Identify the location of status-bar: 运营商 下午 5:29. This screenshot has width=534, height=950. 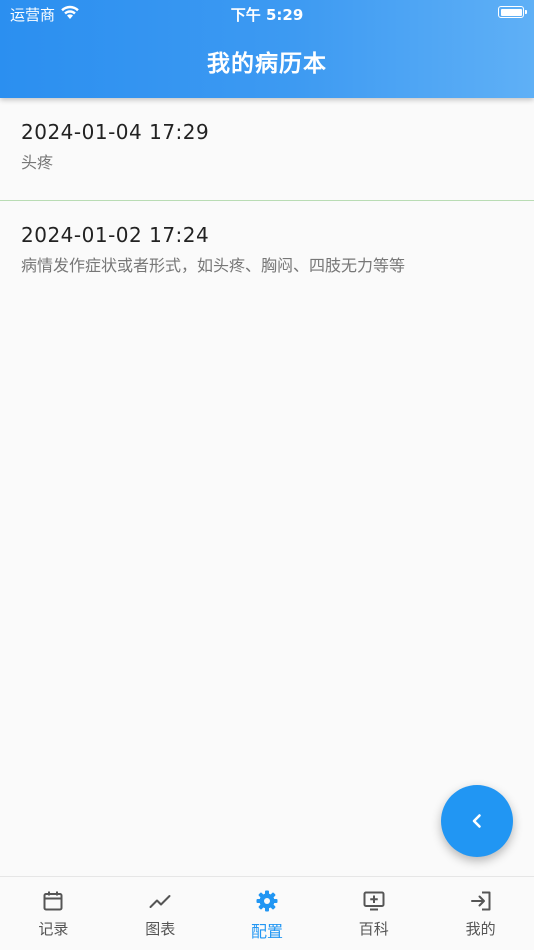
(267, 14).